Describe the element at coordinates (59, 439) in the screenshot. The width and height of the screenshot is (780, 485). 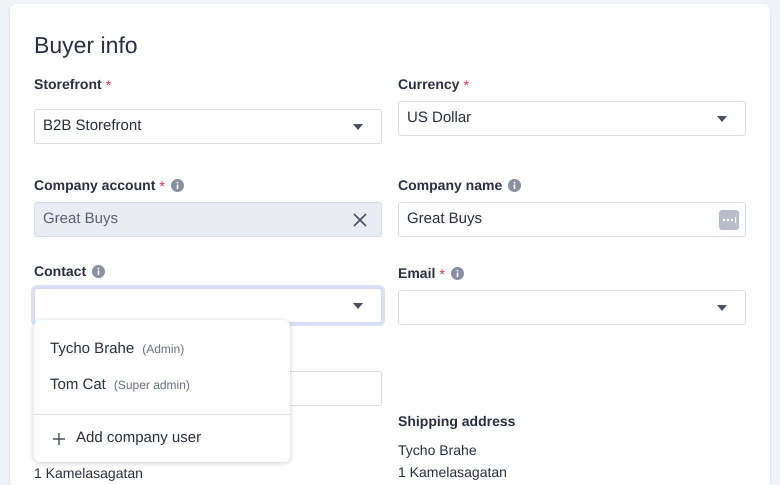
I see `plus-icon` at that location.